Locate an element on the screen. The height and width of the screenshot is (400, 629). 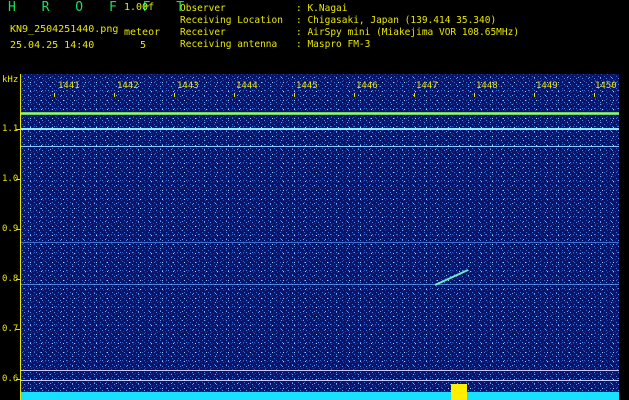
x-tick-label: 1447 is located at coordinates (427, 86).